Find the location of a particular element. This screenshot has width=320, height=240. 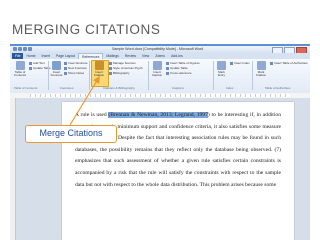

table-of-authorities-icon is located at coordinates (271, 63).